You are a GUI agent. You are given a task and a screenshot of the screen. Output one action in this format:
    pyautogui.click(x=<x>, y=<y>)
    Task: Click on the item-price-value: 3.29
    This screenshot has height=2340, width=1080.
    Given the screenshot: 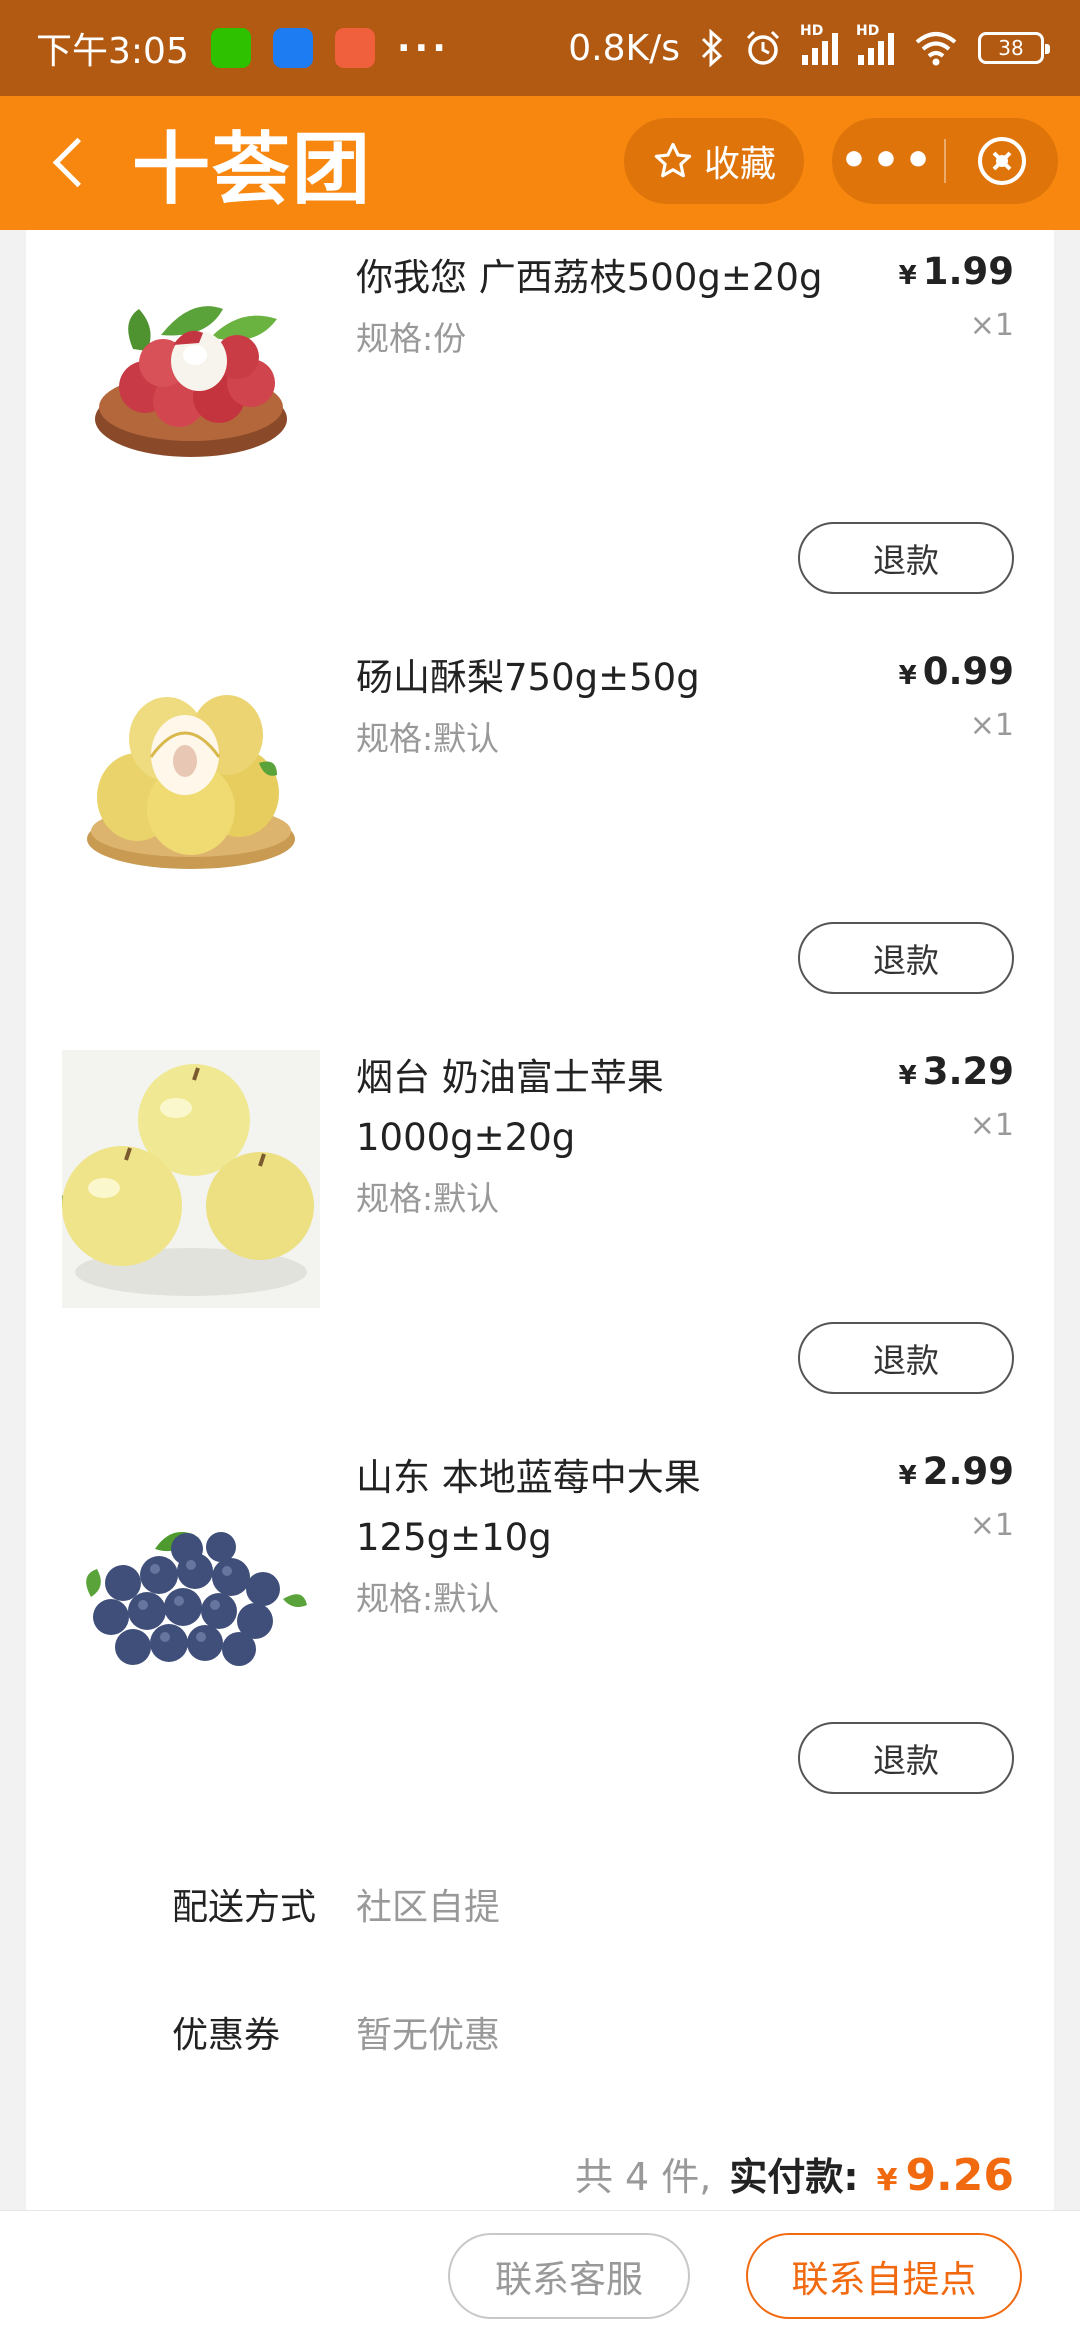 What is the action you would take?
    pyautogui.click(x=968, y=1071)
    